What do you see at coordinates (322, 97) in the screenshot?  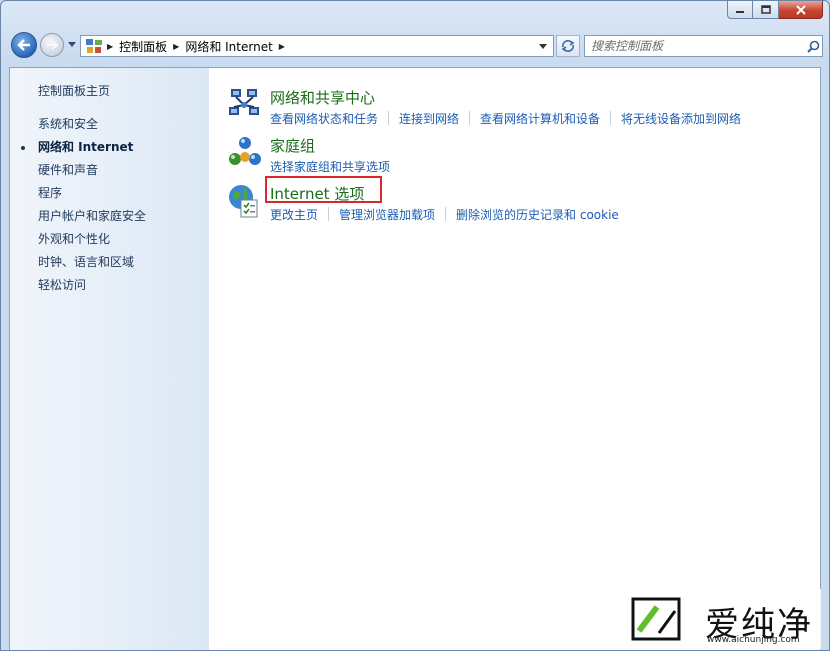 I see `category-title-network-sharing: 网络和共享中心` at bounding box center [322, 97].